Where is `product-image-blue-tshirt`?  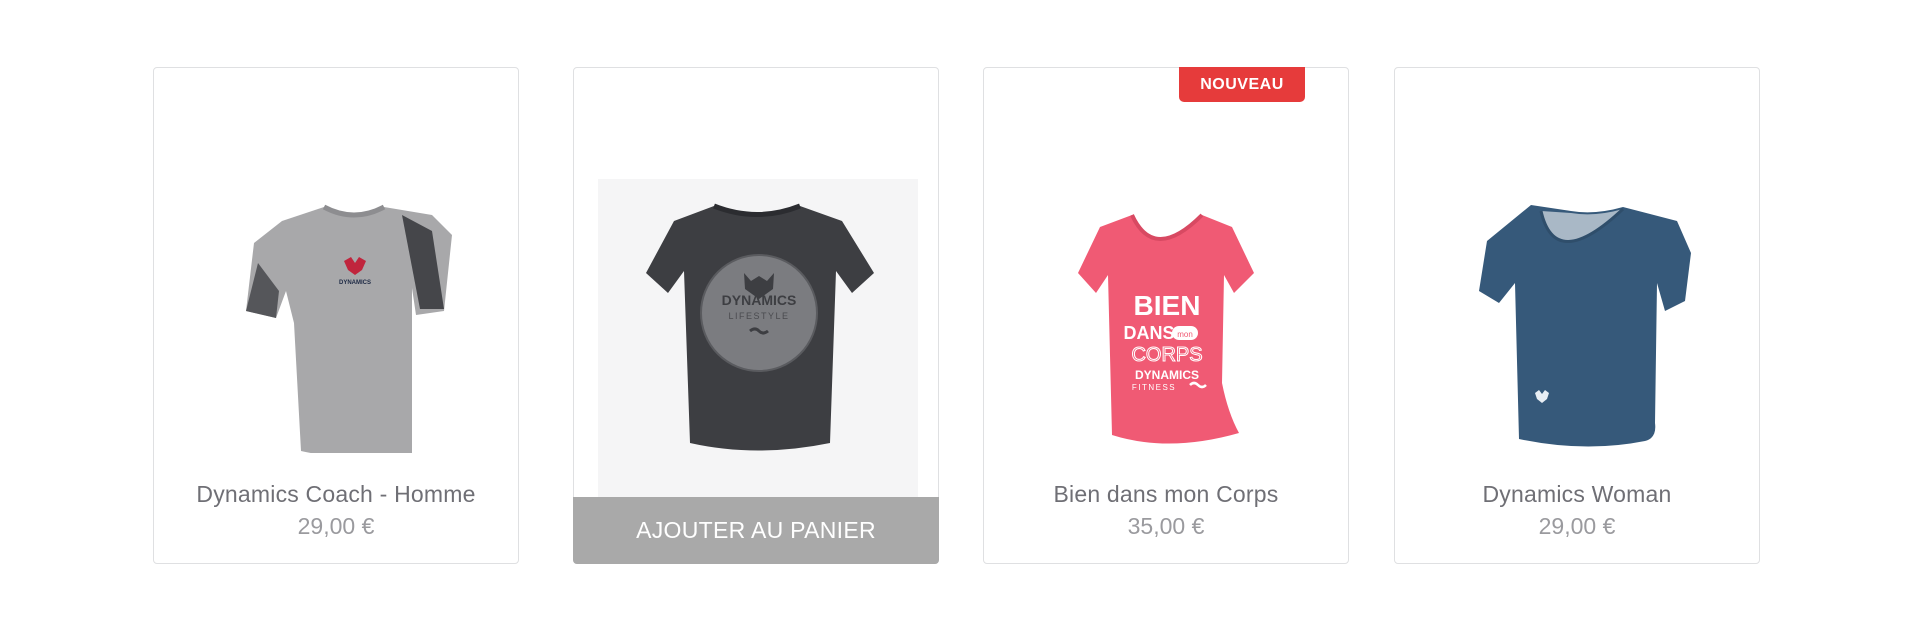 product-image-blue-tshirt is located at coordinates (1578, 288).